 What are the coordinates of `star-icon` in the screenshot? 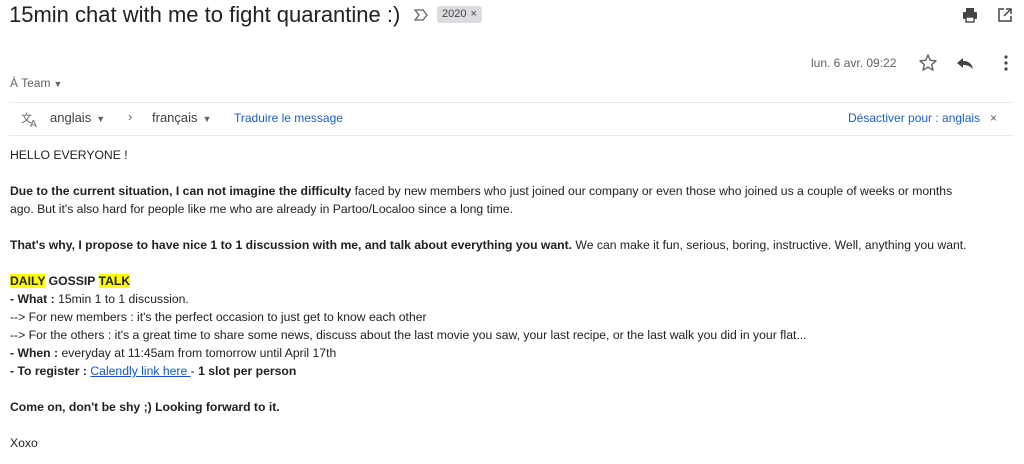 It's located at (928, 63).